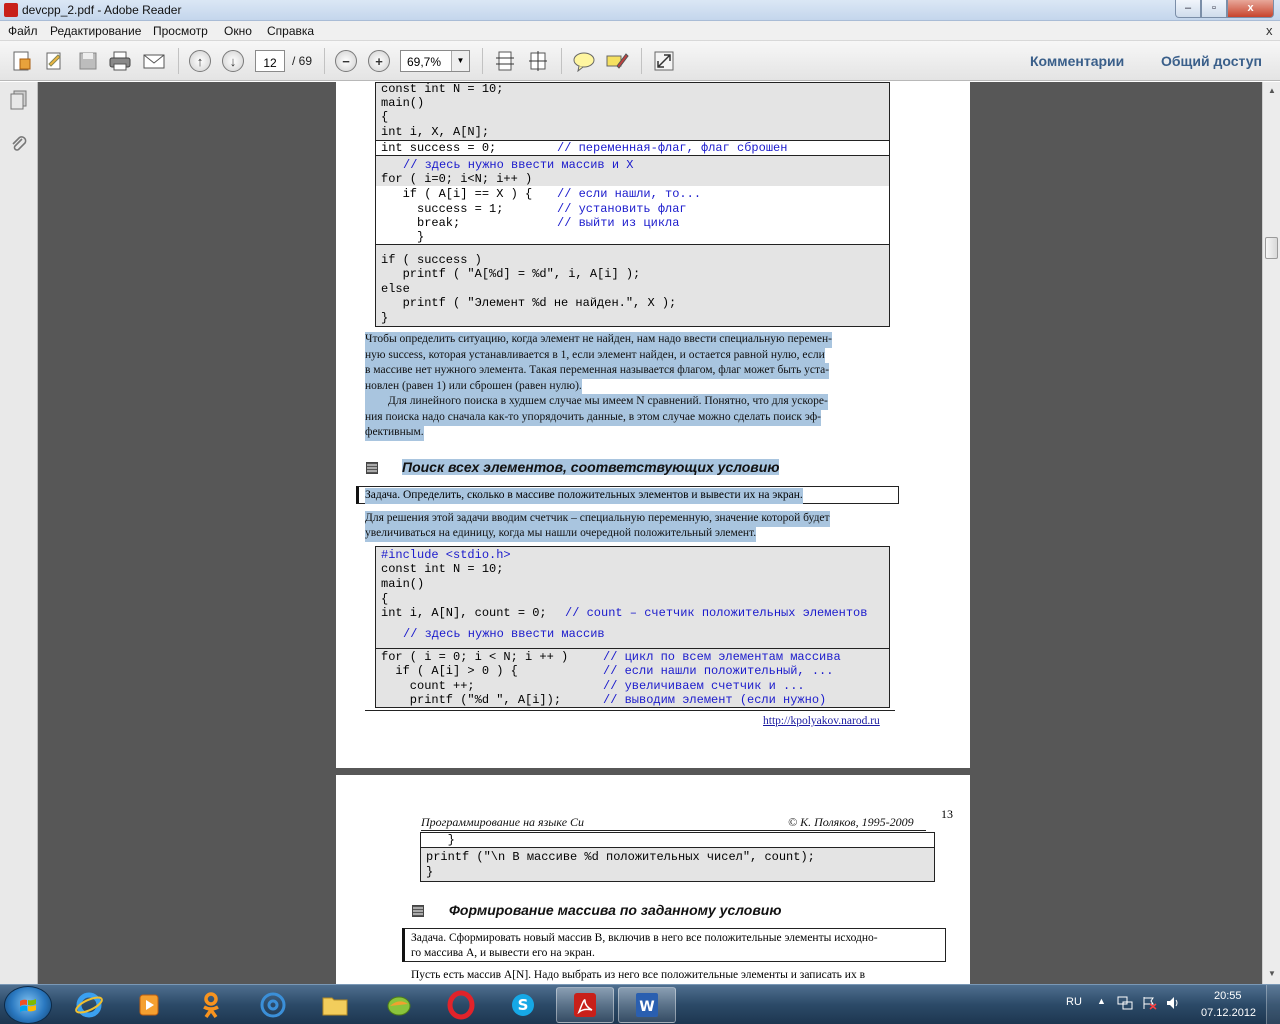 This screenshot has height=1024, width=1280. What do you see at coordinates (1269, 30) in the screenshot?
I see `document-close-button: x` at bounding box center [1269, 30].